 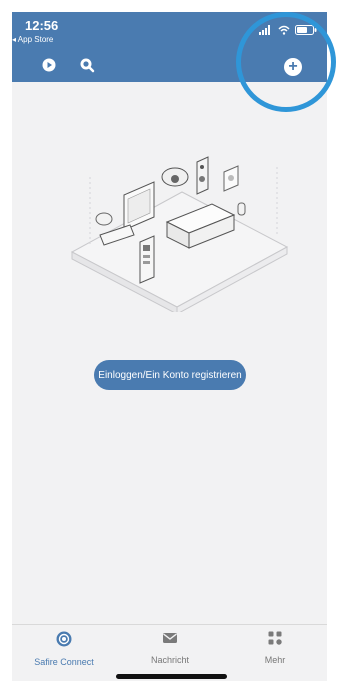 I want to click on tab-nachricht: Nachricht, so click(x=170, y=648).